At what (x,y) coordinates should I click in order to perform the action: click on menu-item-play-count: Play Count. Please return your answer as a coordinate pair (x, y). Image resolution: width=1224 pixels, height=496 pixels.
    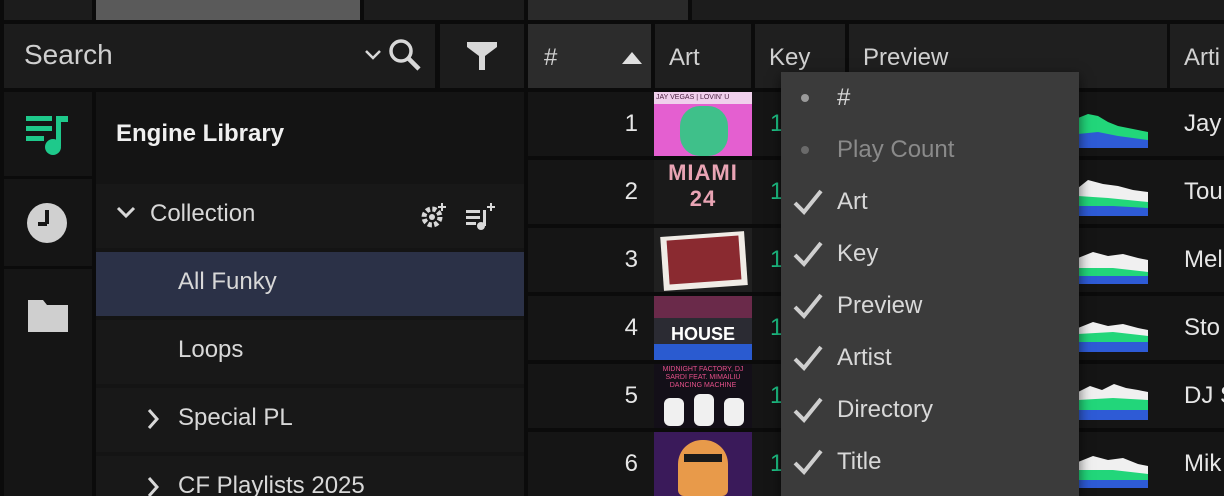
    Looking at the image, I should click on (930, 150).